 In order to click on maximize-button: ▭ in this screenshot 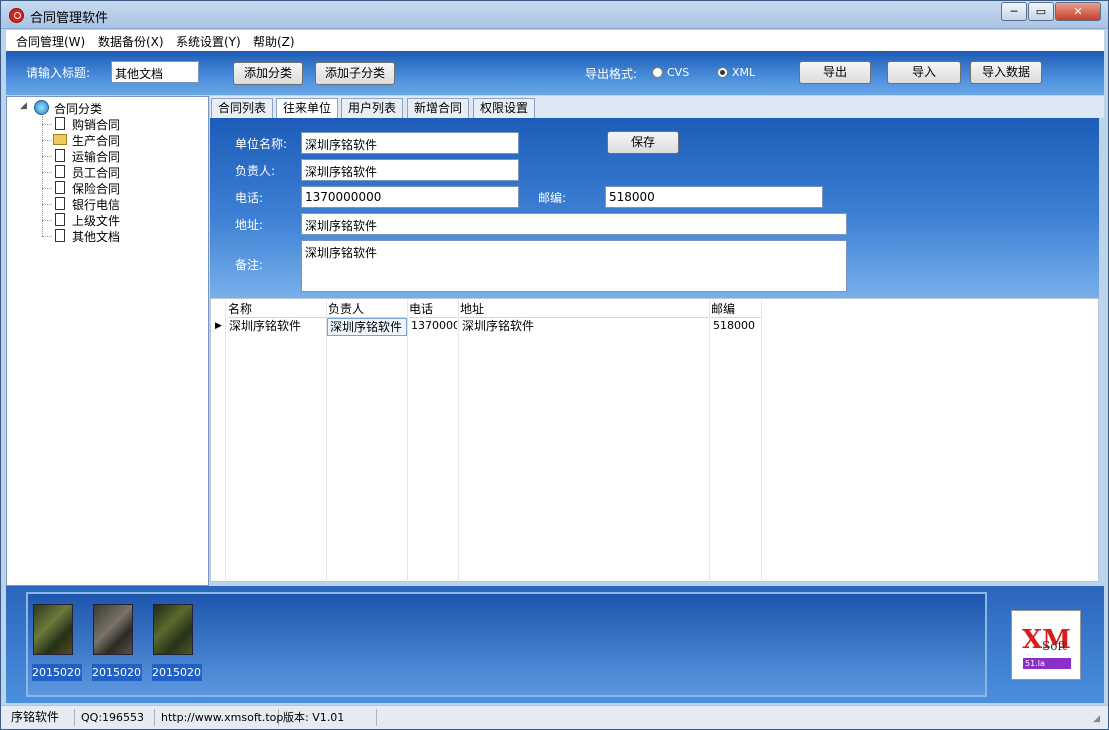, I will do `click(1041, 11)`.